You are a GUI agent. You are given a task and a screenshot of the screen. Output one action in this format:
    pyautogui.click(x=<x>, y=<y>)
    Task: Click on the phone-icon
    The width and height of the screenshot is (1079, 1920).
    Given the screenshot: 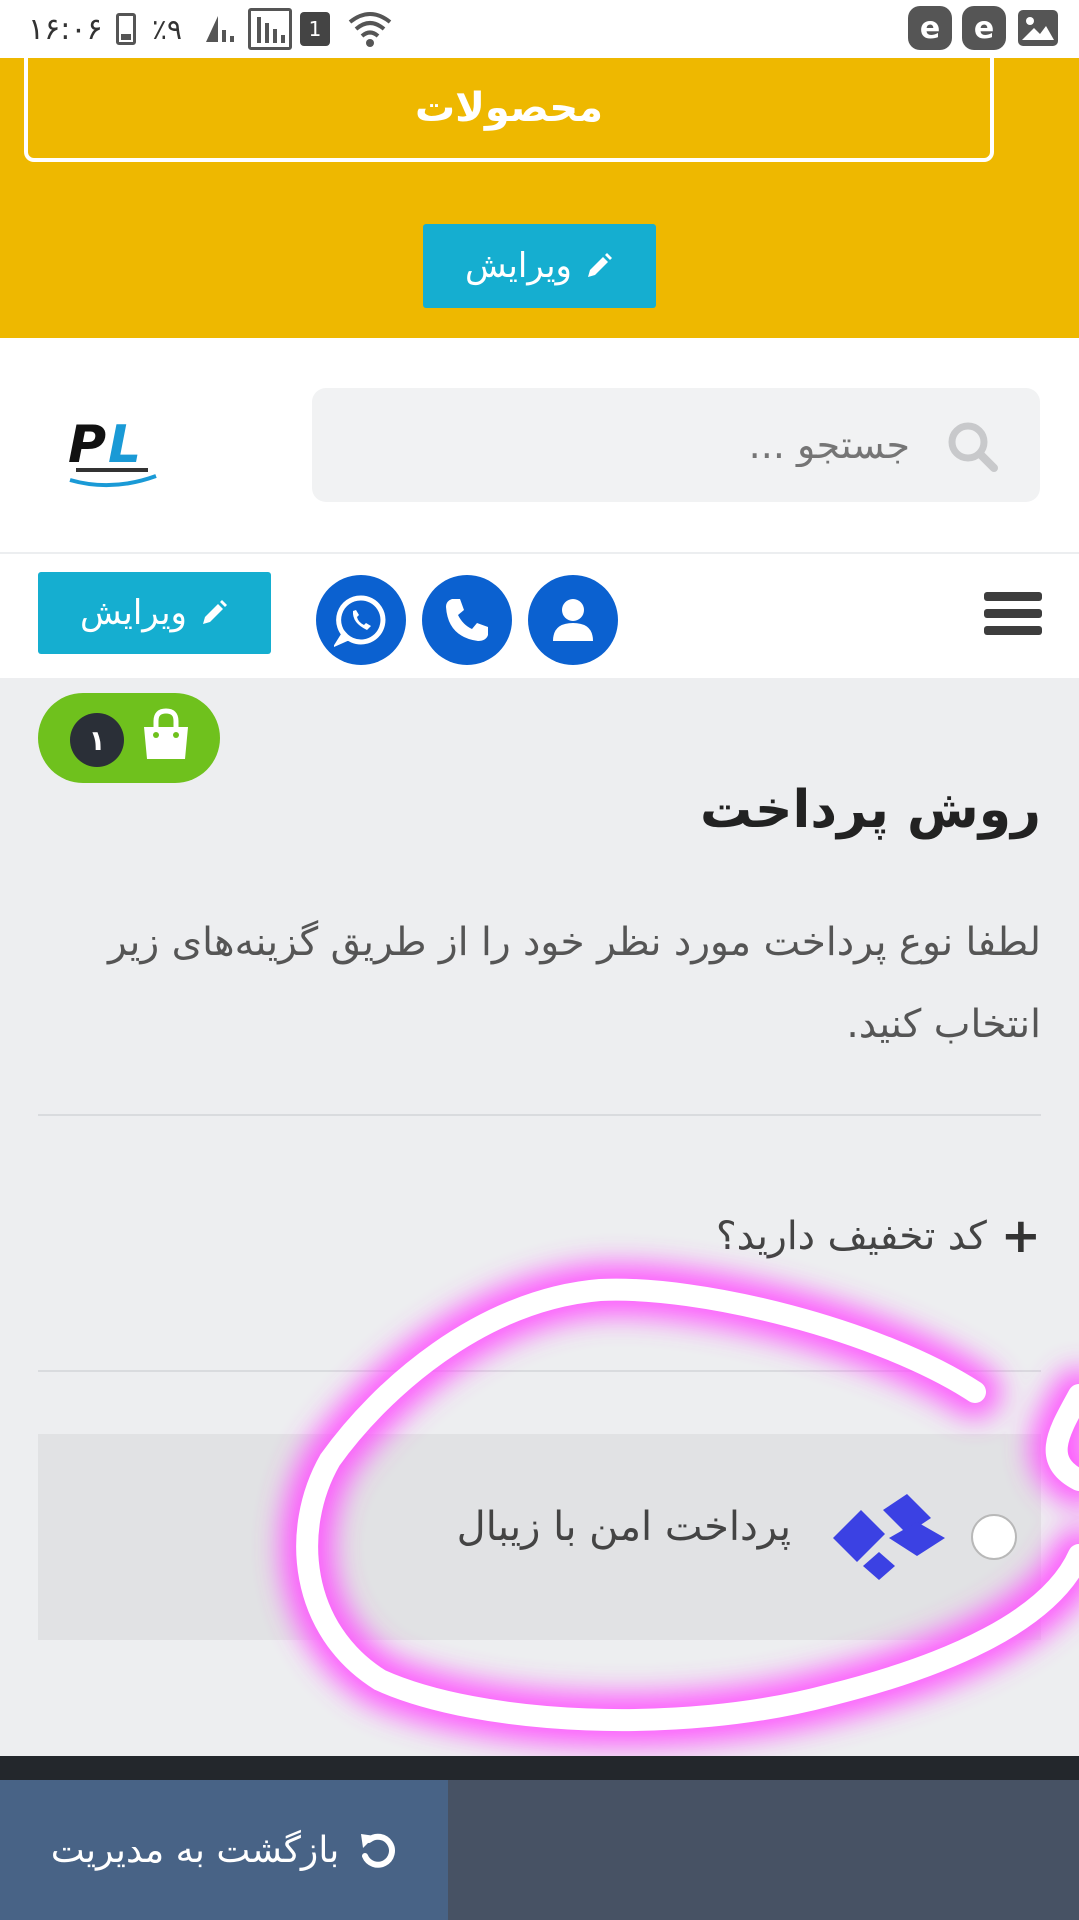 What is the action you would take?
    pyautogui.click(x=467, y=620)
    